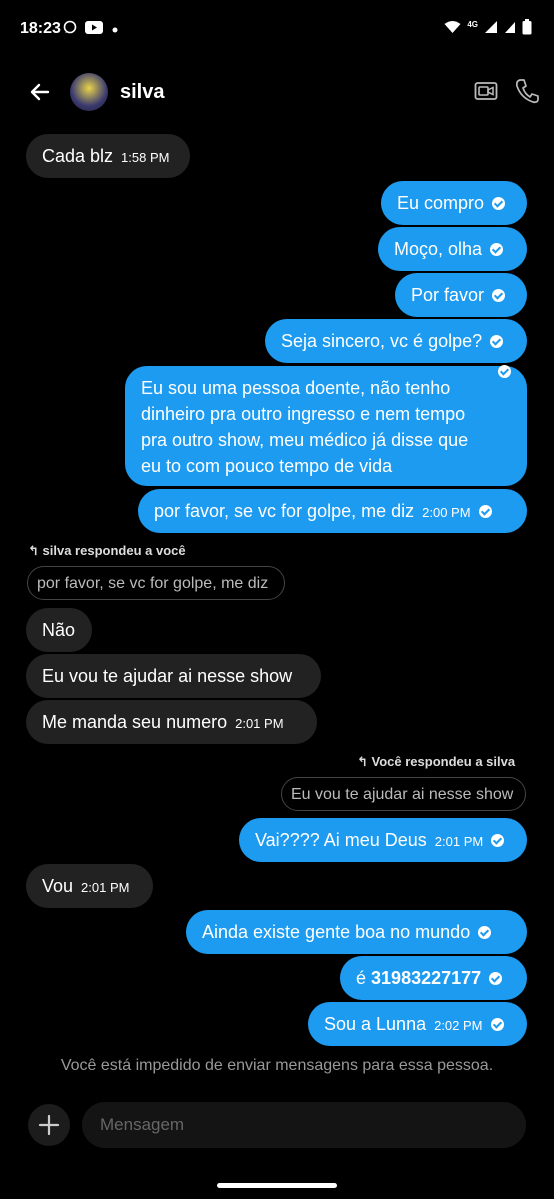  Describe the element at coordinates (341, 840) in the screenshot. I see `message-text: Vai???? Ai meu Deus` at that location.